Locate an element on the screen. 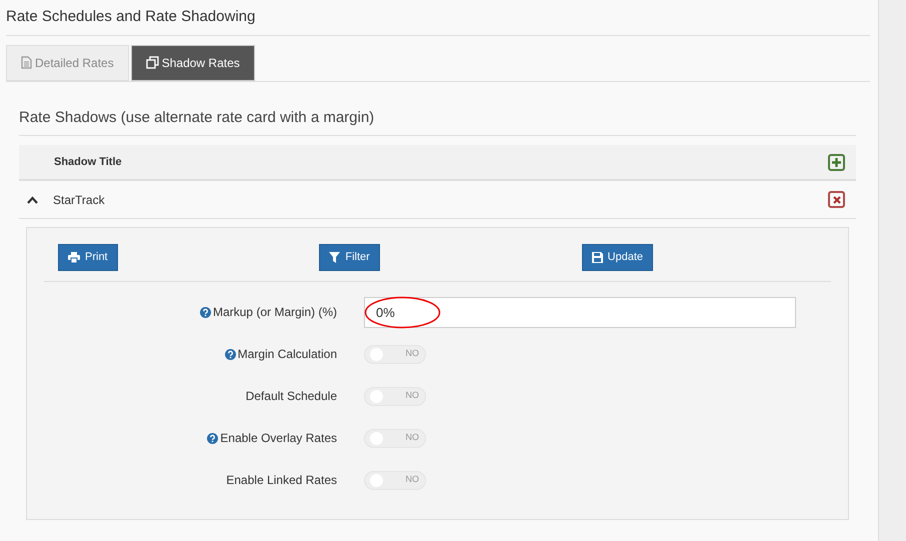 The image size is (906, 541). document-icon is located at coordinates (26, 62).